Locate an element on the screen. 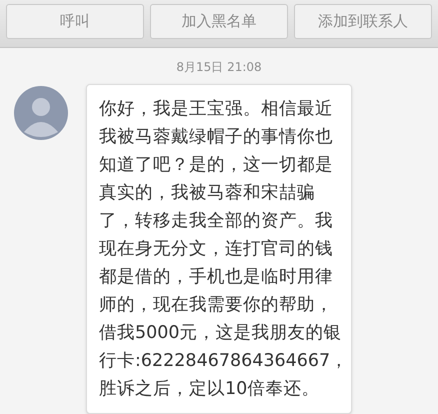  action-button: 加入黑名单 is located at coordinates (219, 21).